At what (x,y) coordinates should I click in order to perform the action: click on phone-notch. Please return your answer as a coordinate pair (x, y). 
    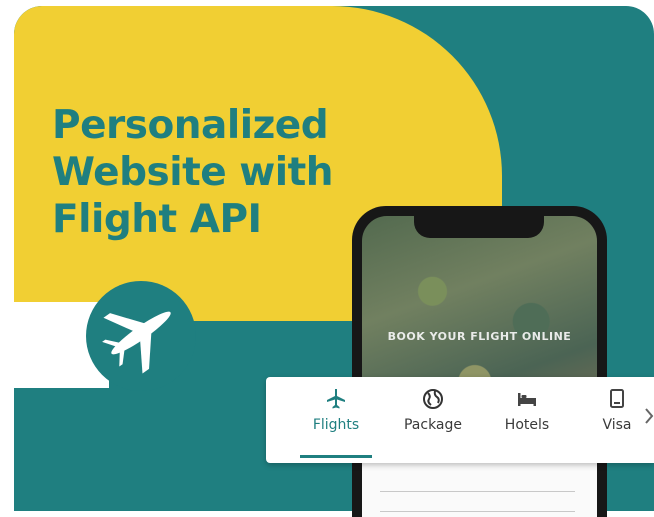
    Looking at the image, I should click on (479, 227).